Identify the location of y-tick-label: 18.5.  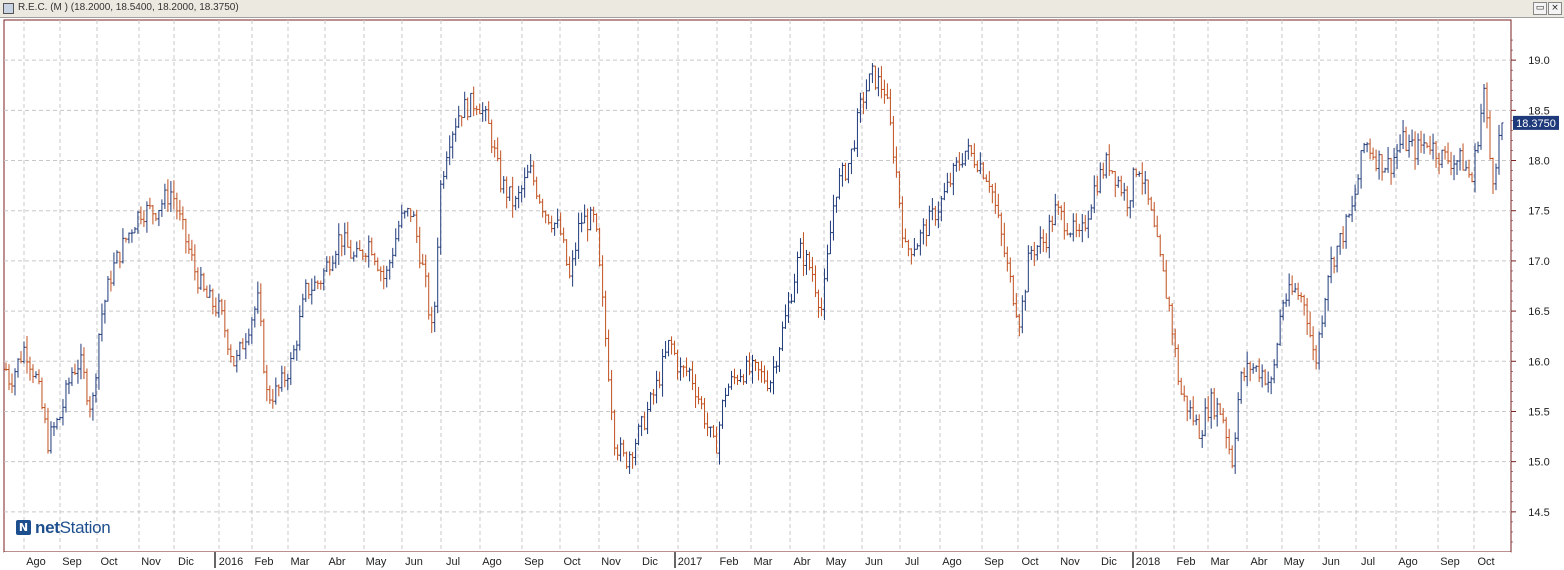
(1538, 111).